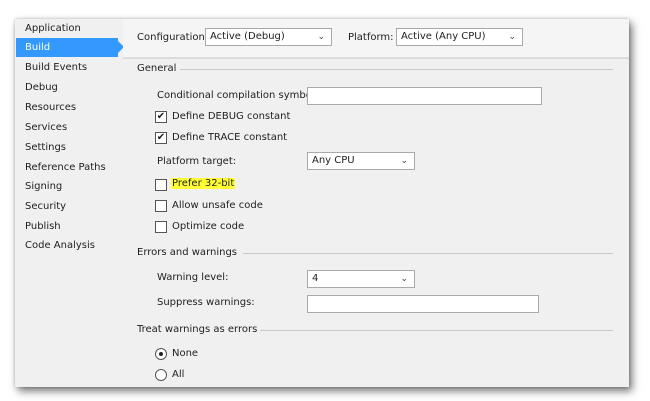  I want to click on platform-dropdown: Active (Any CPU) ⌄, so click(459, 37).